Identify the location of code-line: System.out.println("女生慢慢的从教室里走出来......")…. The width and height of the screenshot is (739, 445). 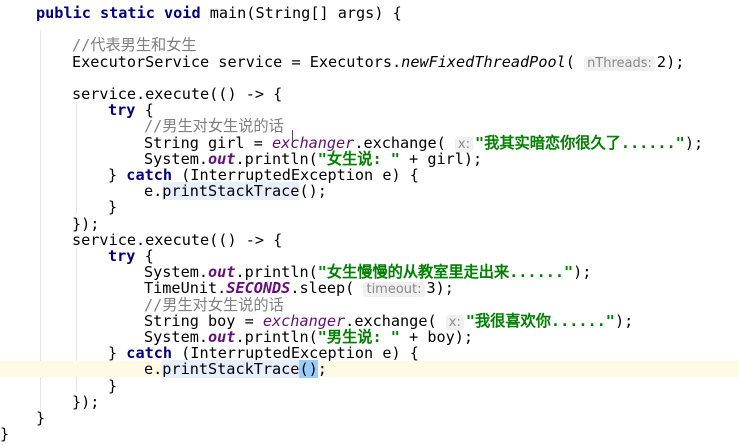
(369, 272).